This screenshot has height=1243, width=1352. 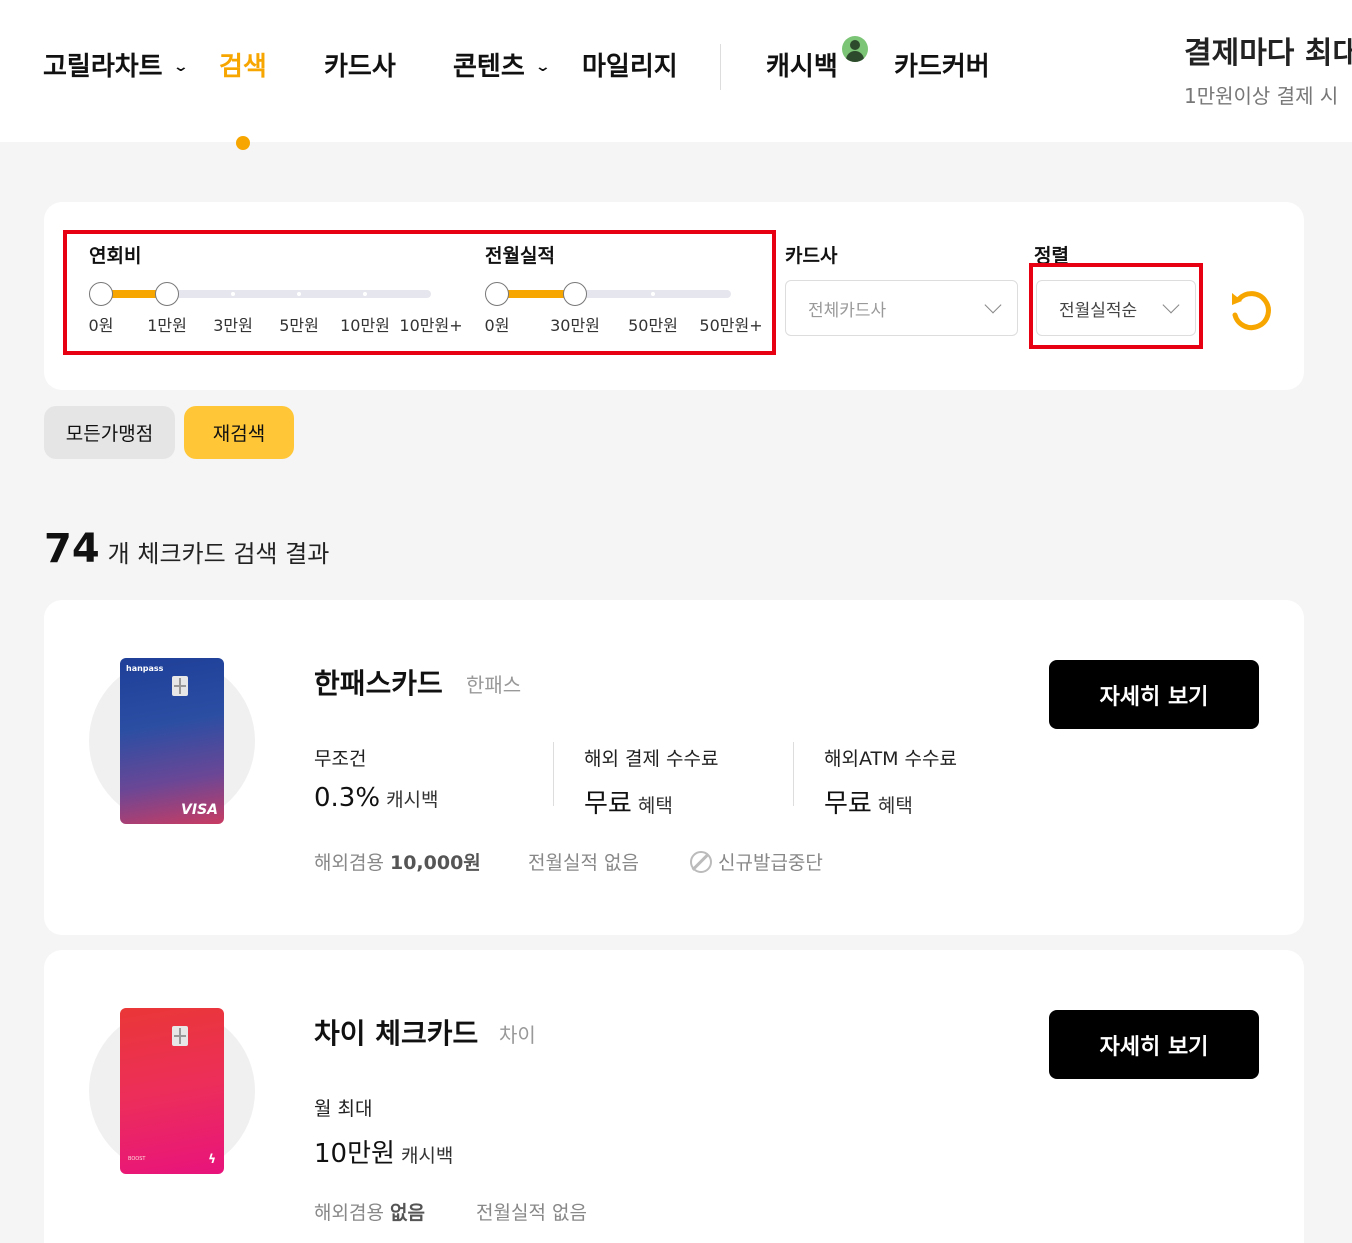 What do you see at coordinates (731, 325) in the screenshot?
I see `slider-tick-label: 50만원+` at bounding box center [731, 325].